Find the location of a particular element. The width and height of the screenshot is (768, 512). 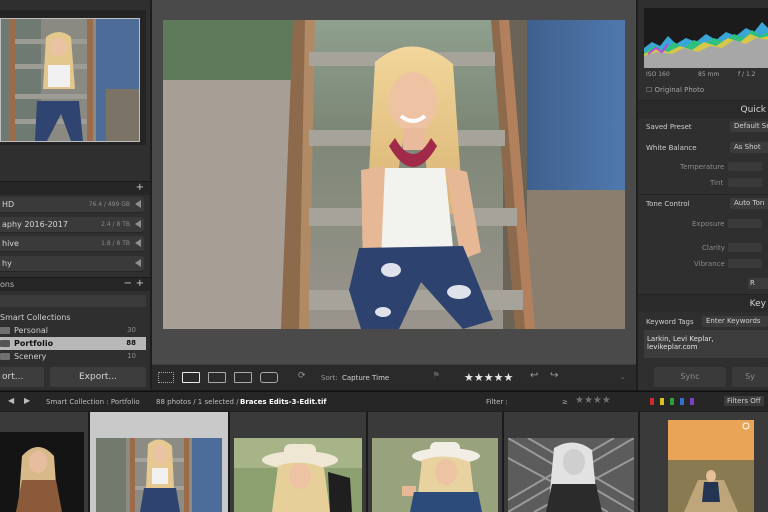

vibrance-label: Vibrance is located at coordinates (709, 264).